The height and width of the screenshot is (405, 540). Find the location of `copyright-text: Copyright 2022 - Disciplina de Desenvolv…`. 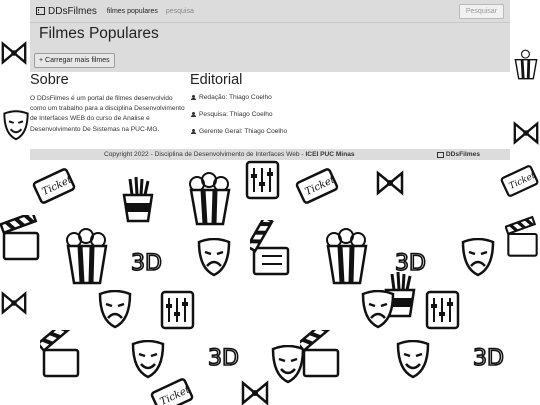

copyright-text: Copyright 2022 - Disciplina de Desenvolv… is located at coordinates (229, 154).